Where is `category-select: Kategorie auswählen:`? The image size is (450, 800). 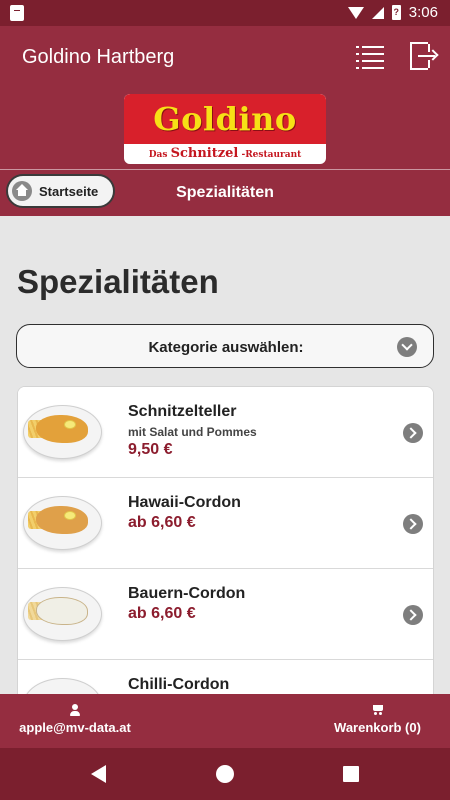
category-select: Kategorie auswählen: is located at coordinates (225, 346).